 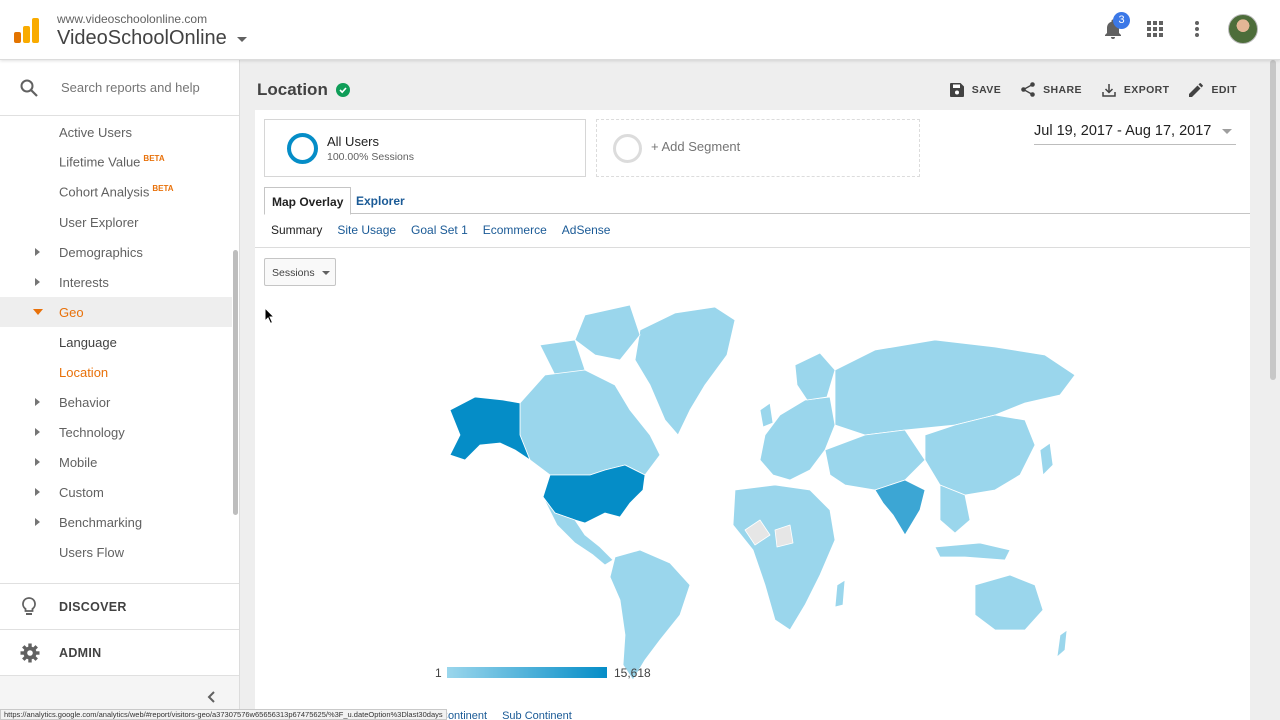 I want to click on notifications-button: 3, so click(x=1116, y=26).